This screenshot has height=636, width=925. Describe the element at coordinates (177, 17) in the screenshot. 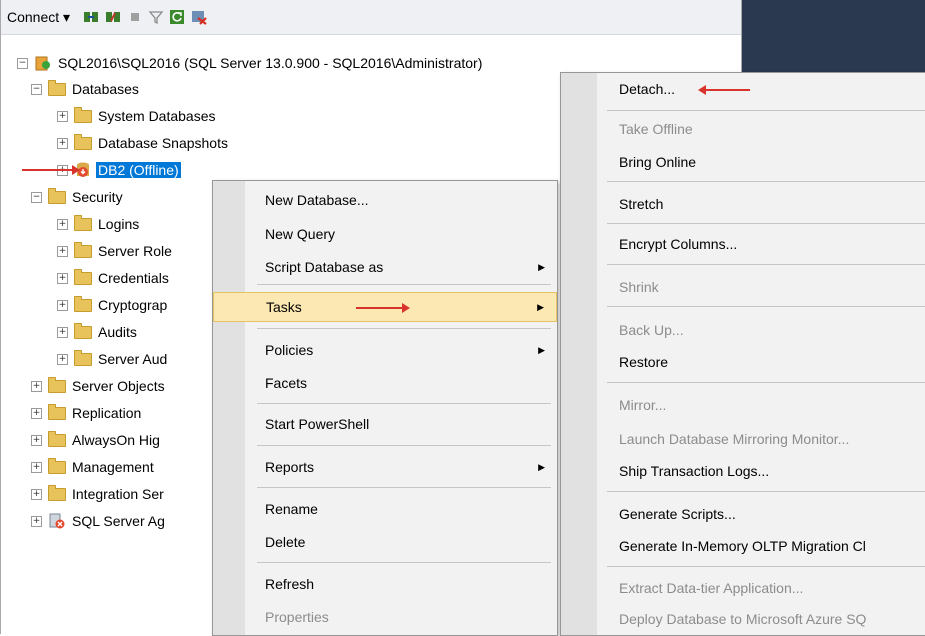

I see `refresh-icon` at that location.